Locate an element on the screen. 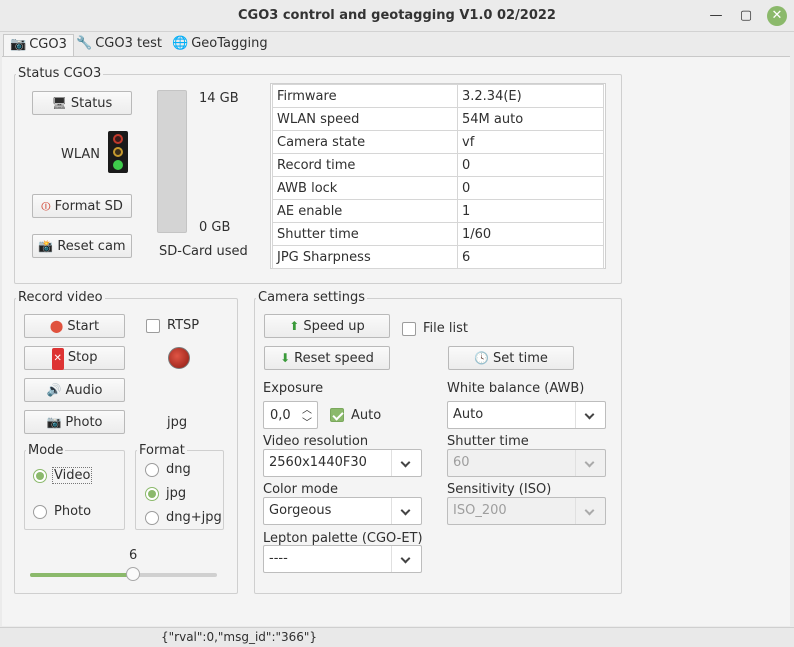 The height and width of the screenshot is (647, 794). white-balance-label: White balance (AWB) is located at coordinates (516, 388).